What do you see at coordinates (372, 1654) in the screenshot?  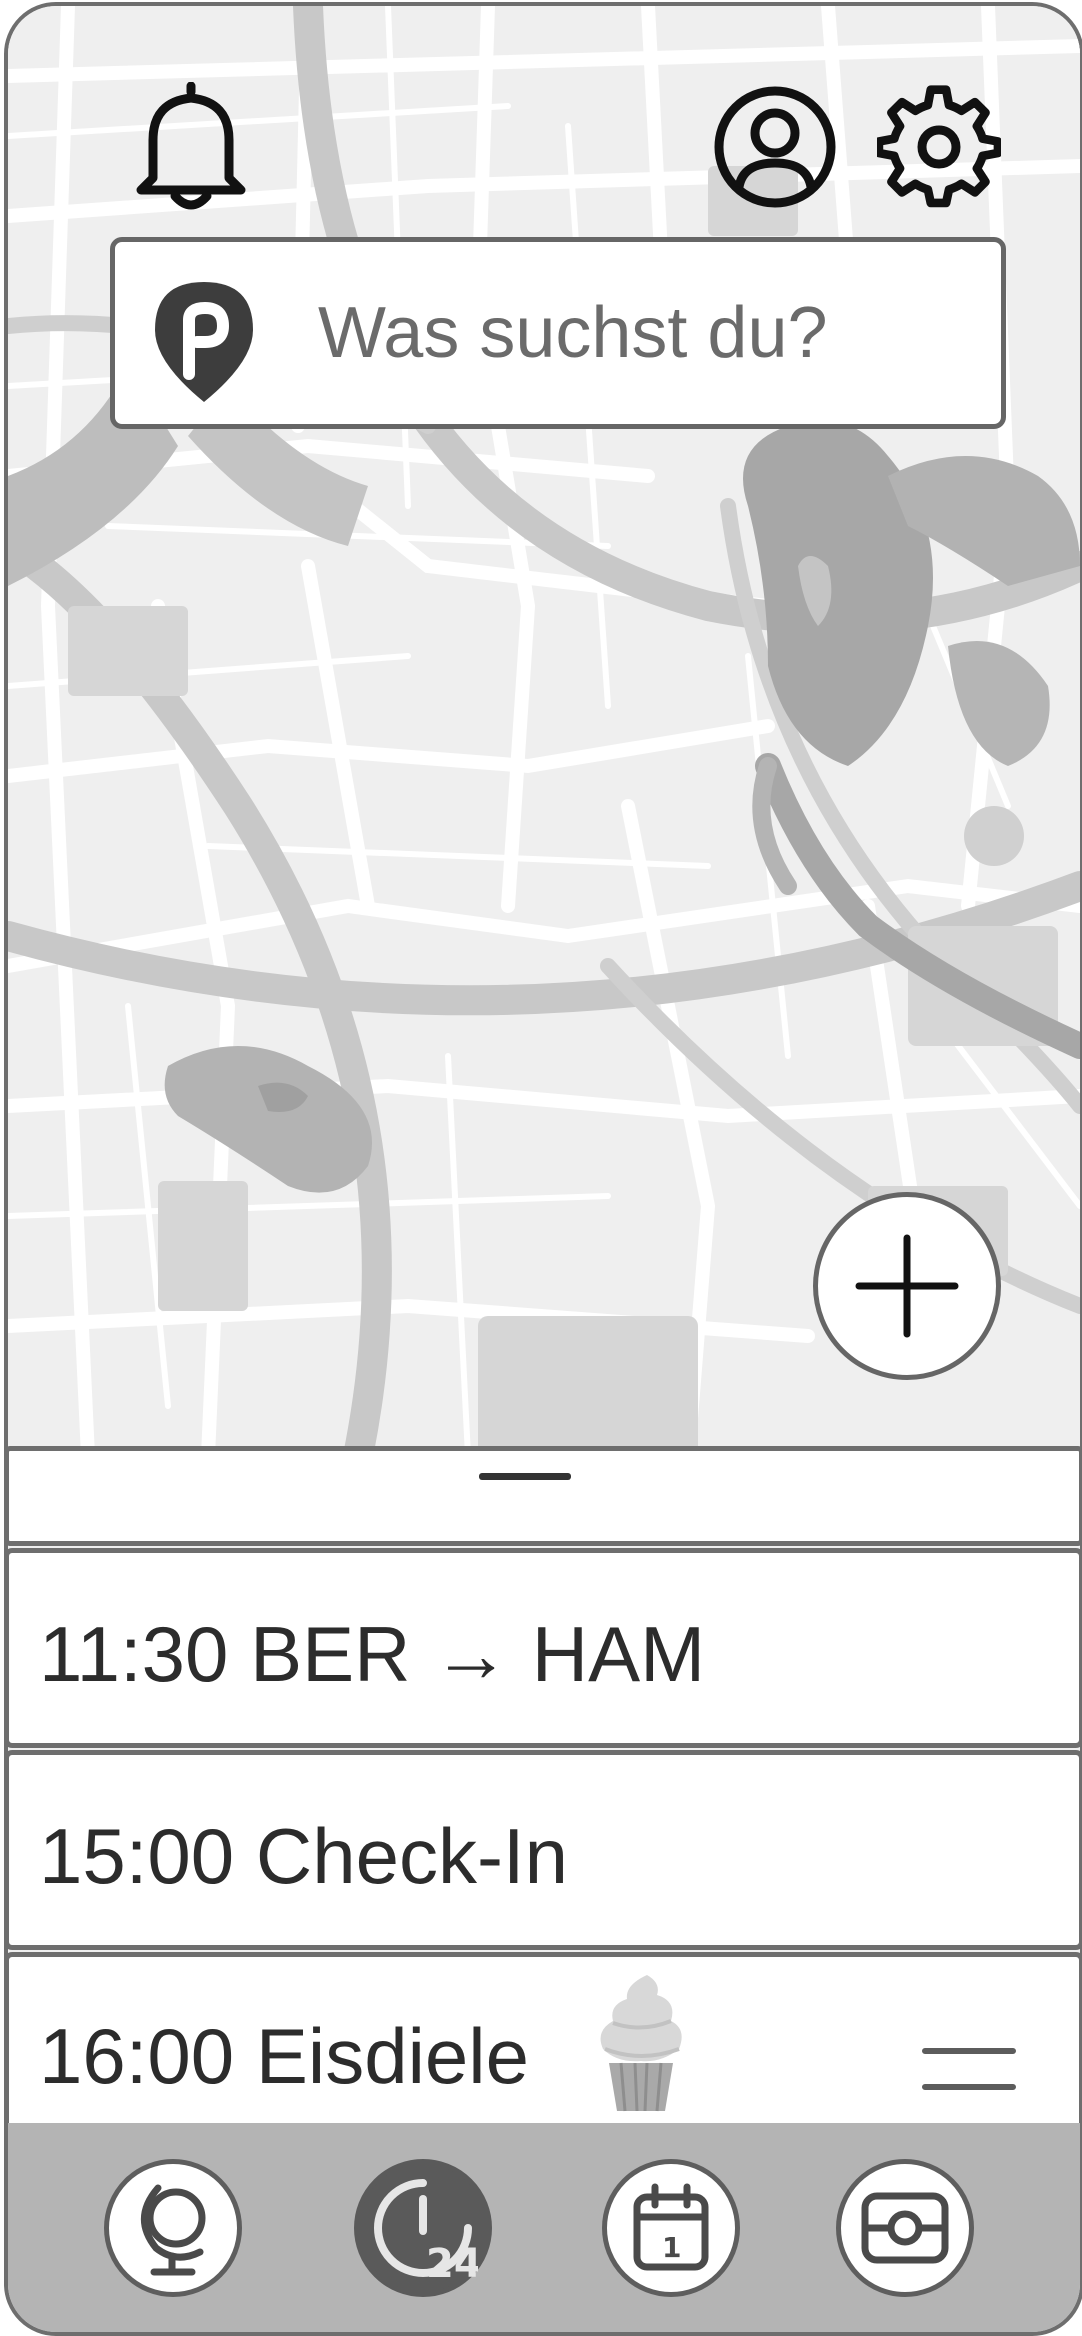 I see `list-item-label: 11:30 BER → HAM` at bounding box center [372, 1654].